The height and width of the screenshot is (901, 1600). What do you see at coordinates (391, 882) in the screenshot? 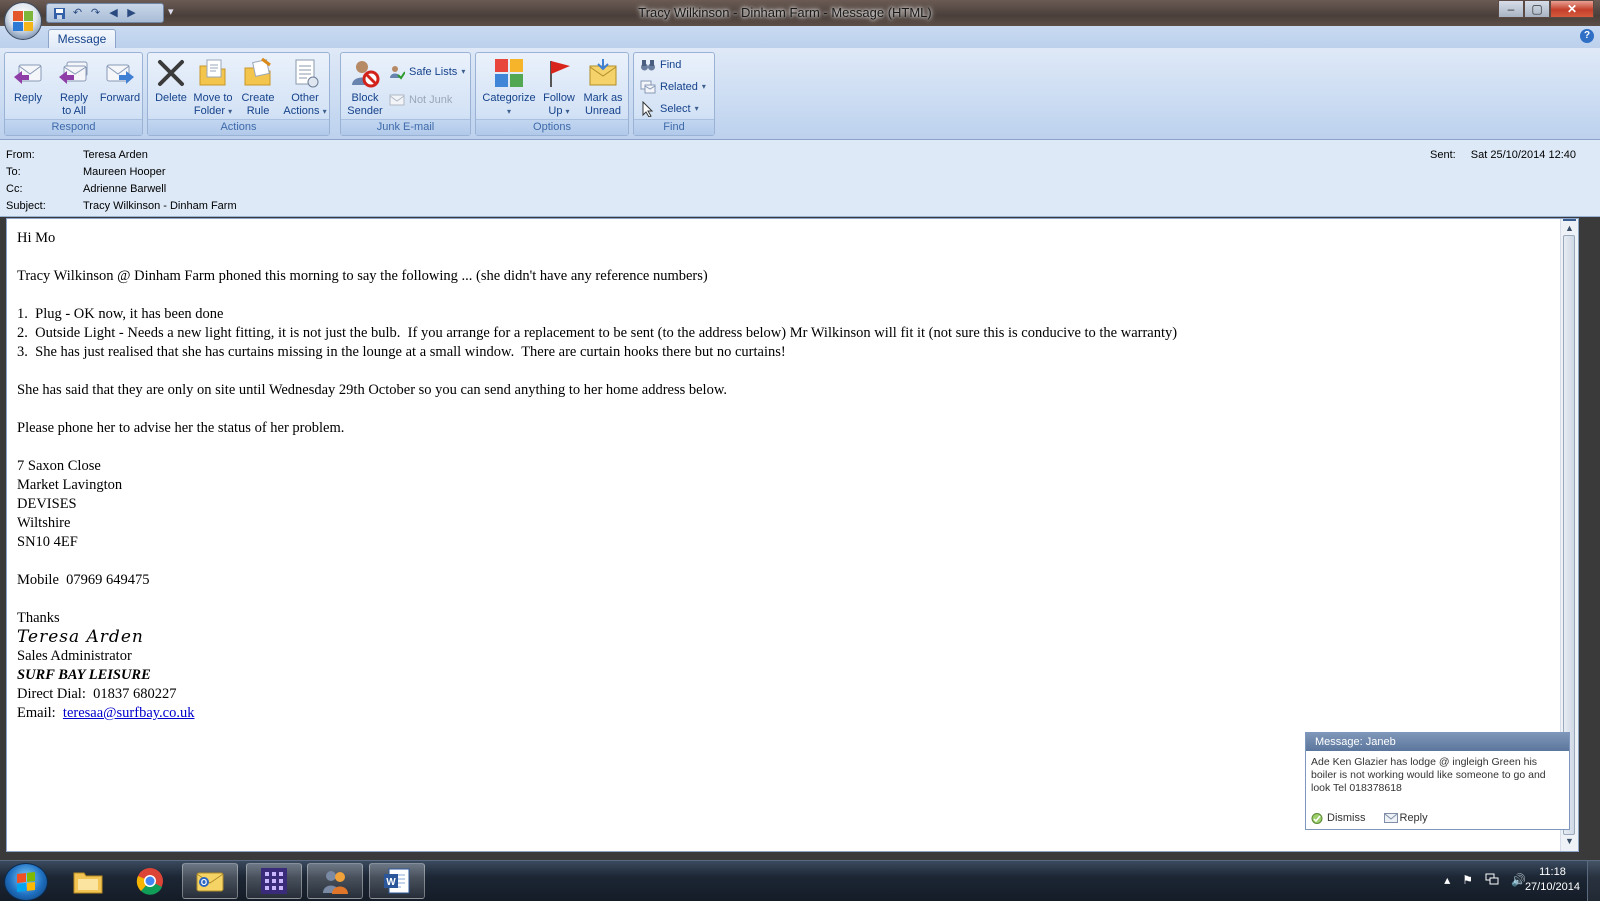
I see `svg-text: W` at bounding box center [391, 882].